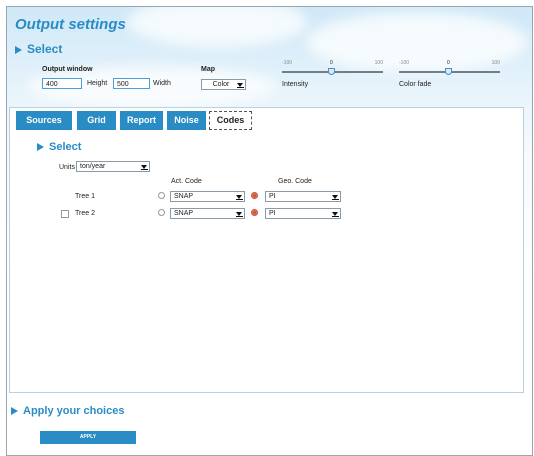  I want to click on select-section-label: Select, so click(45, 49).